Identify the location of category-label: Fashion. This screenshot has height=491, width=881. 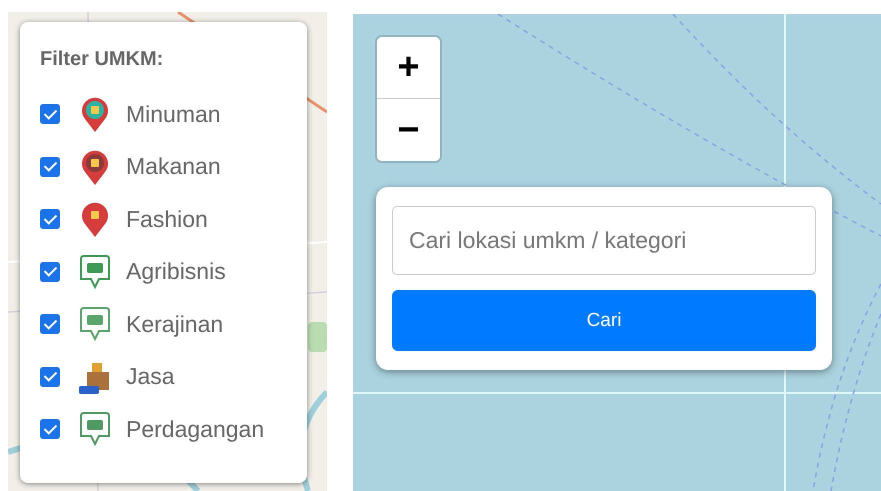
(167, 219).